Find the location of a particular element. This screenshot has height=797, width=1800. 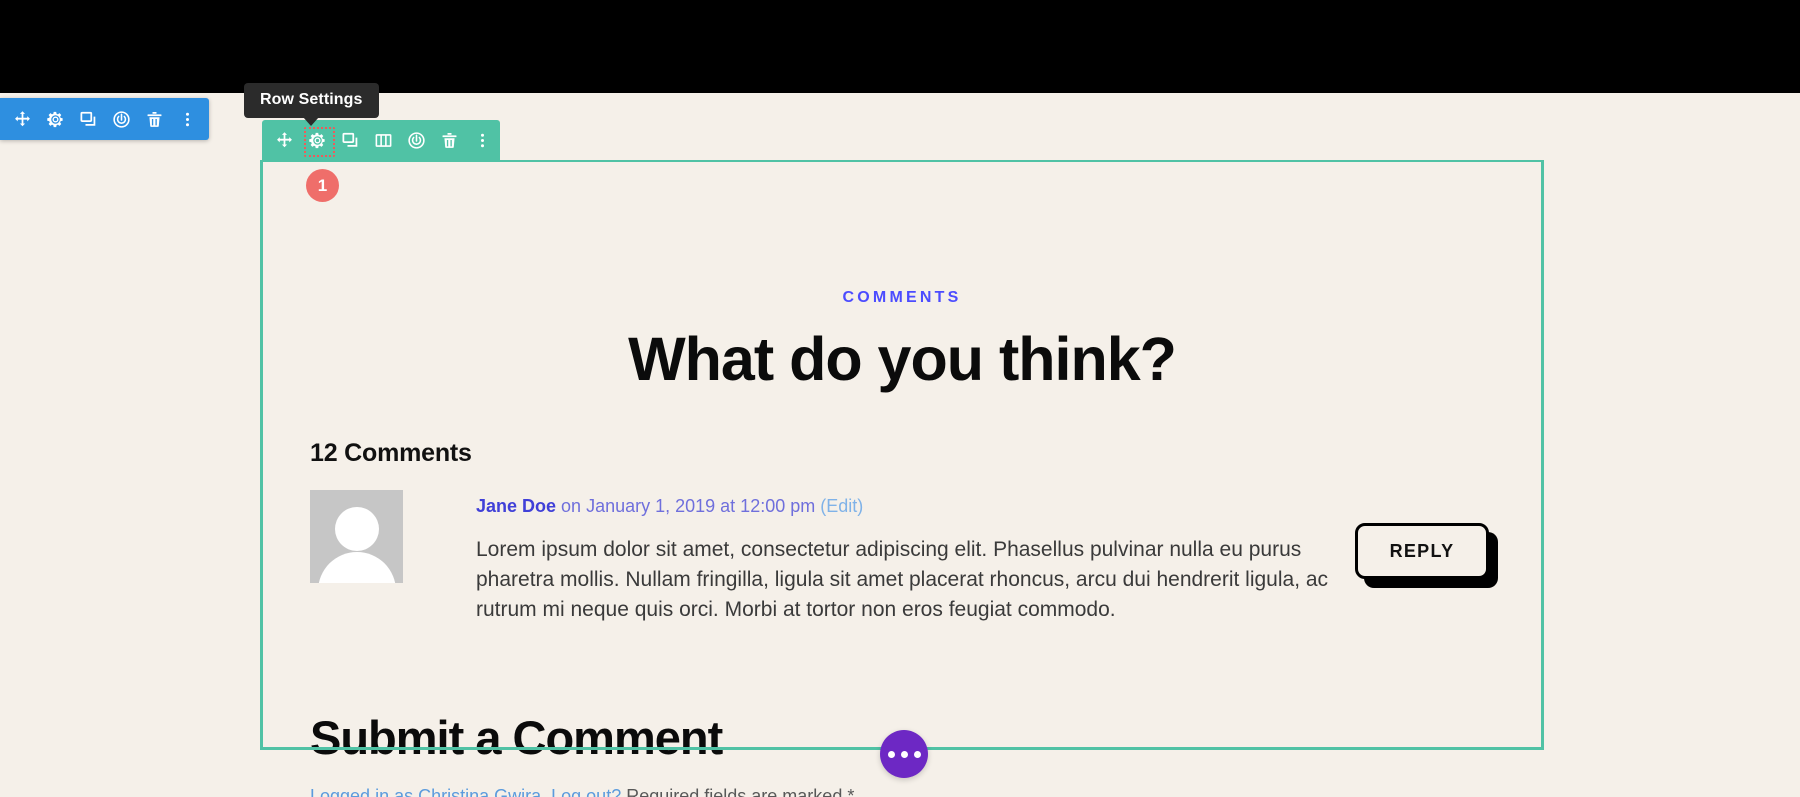

row-more-button is located at coordinates (482, 140).